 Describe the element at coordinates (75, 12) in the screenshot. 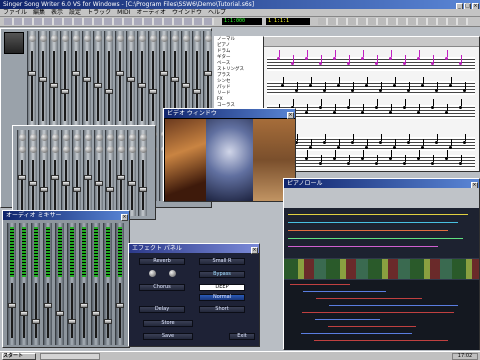

I see `menu-settings: 設定` at that location.